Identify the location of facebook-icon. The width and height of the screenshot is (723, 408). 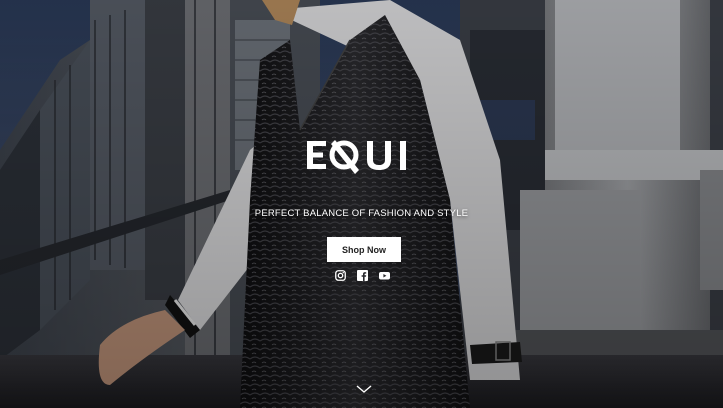
(362, 274).